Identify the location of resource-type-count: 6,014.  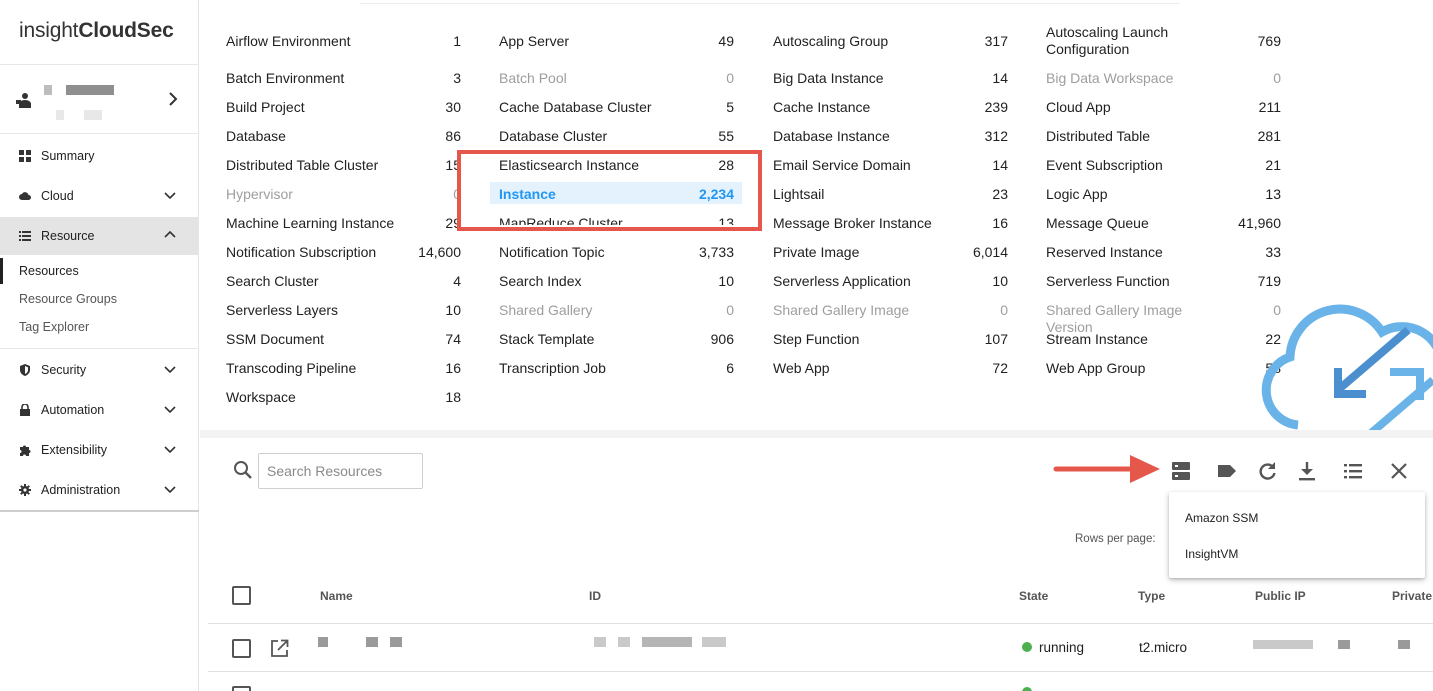
(990, 252).